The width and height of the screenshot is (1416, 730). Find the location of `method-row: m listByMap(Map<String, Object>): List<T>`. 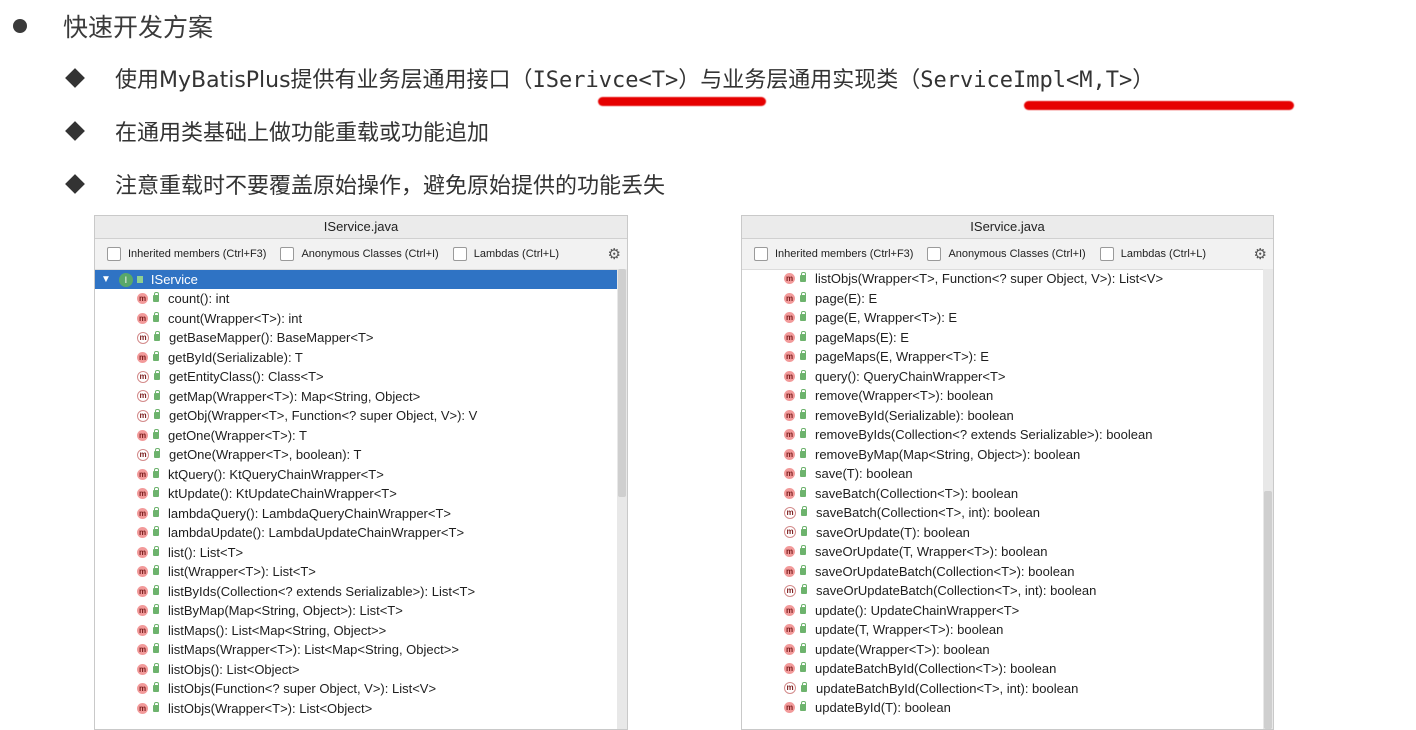

method-row: m listByMap(Map<String, Object>): List<T> is located at coordinates (382, 611).